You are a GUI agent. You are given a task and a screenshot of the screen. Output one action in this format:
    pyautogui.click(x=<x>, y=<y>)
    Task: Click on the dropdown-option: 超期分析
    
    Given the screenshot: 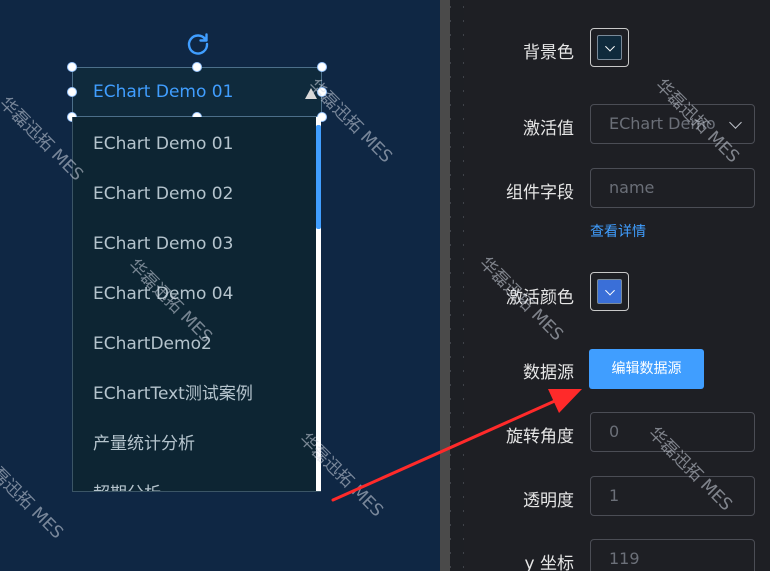 What is the action you would take?
    pyautogui.click(x=196, y=480)
    